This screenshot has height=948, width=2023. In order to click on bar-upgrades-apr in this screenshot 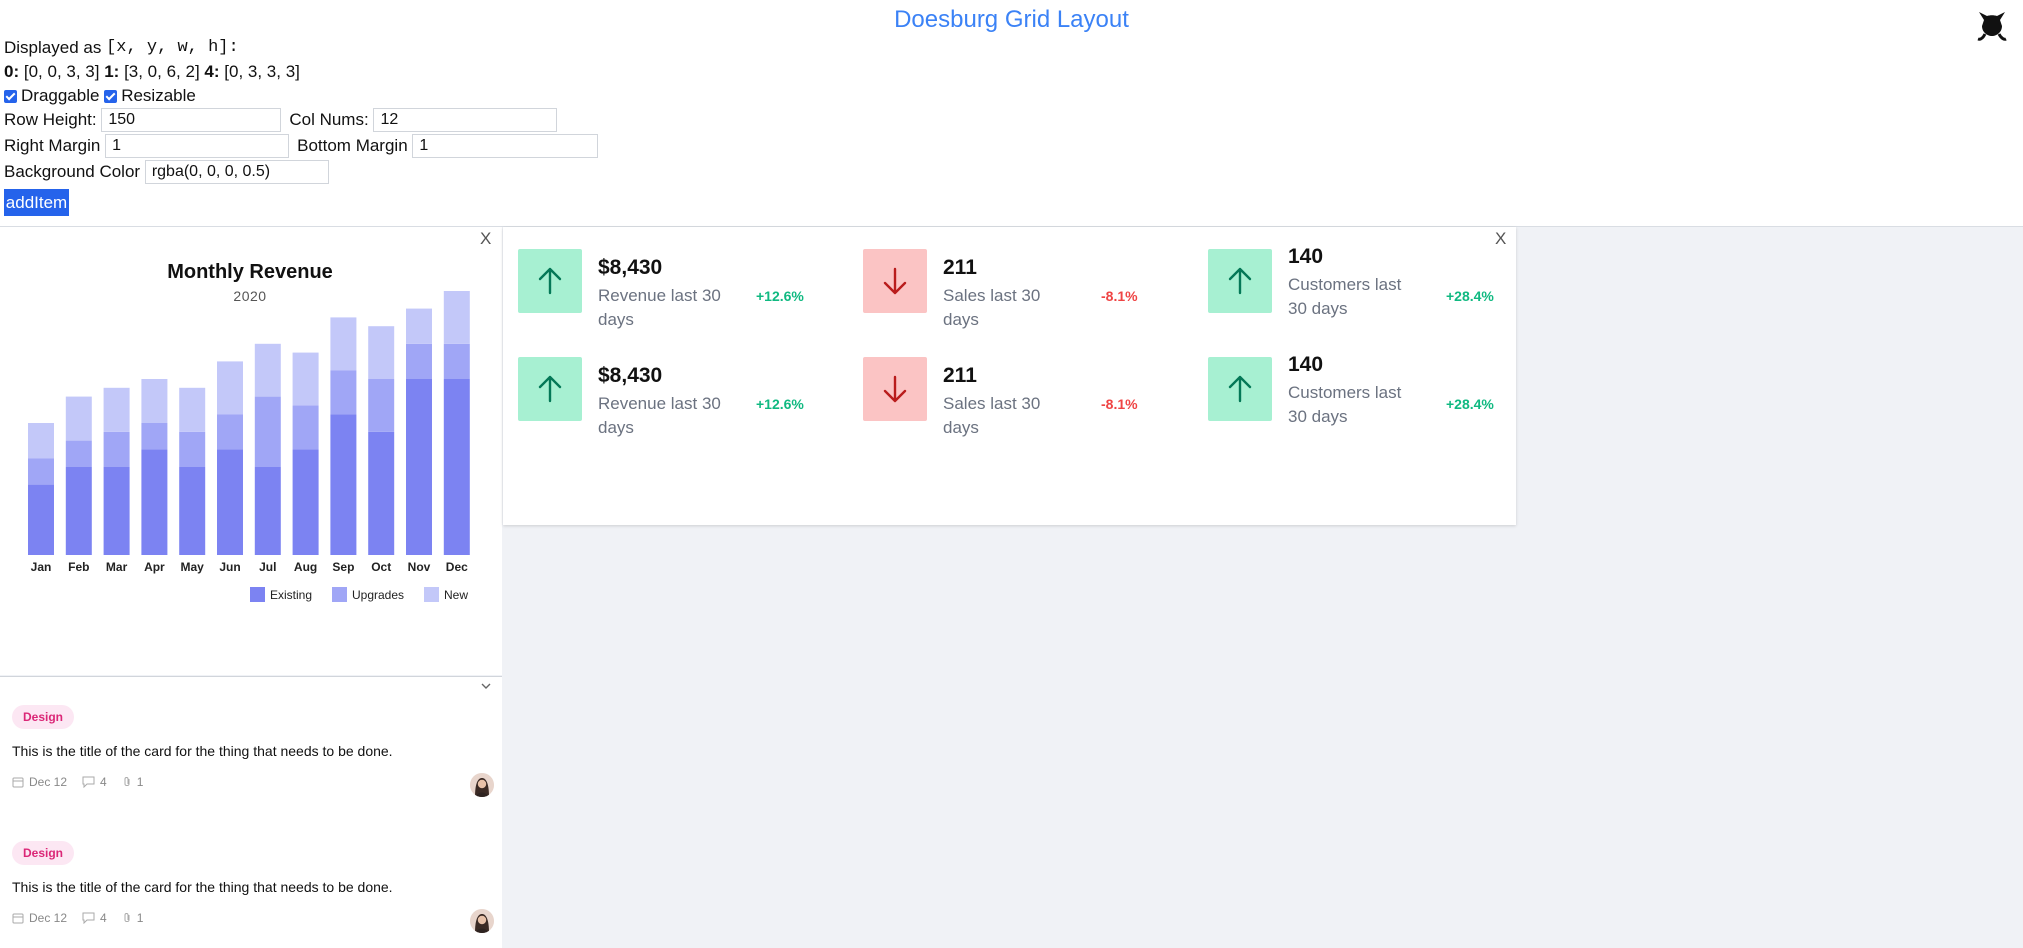, I will do `click(154, 436)`.